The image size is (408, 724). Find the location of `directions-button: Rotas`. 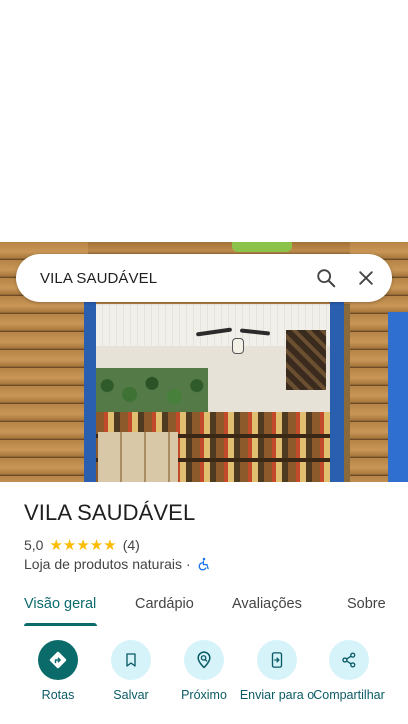

directions-button: Rotas is located at coordinates (58, 671).